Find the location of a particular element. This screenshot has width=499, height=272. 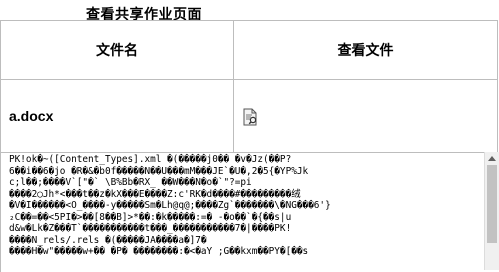

document-view-icon is located at coordinates (250, 117).